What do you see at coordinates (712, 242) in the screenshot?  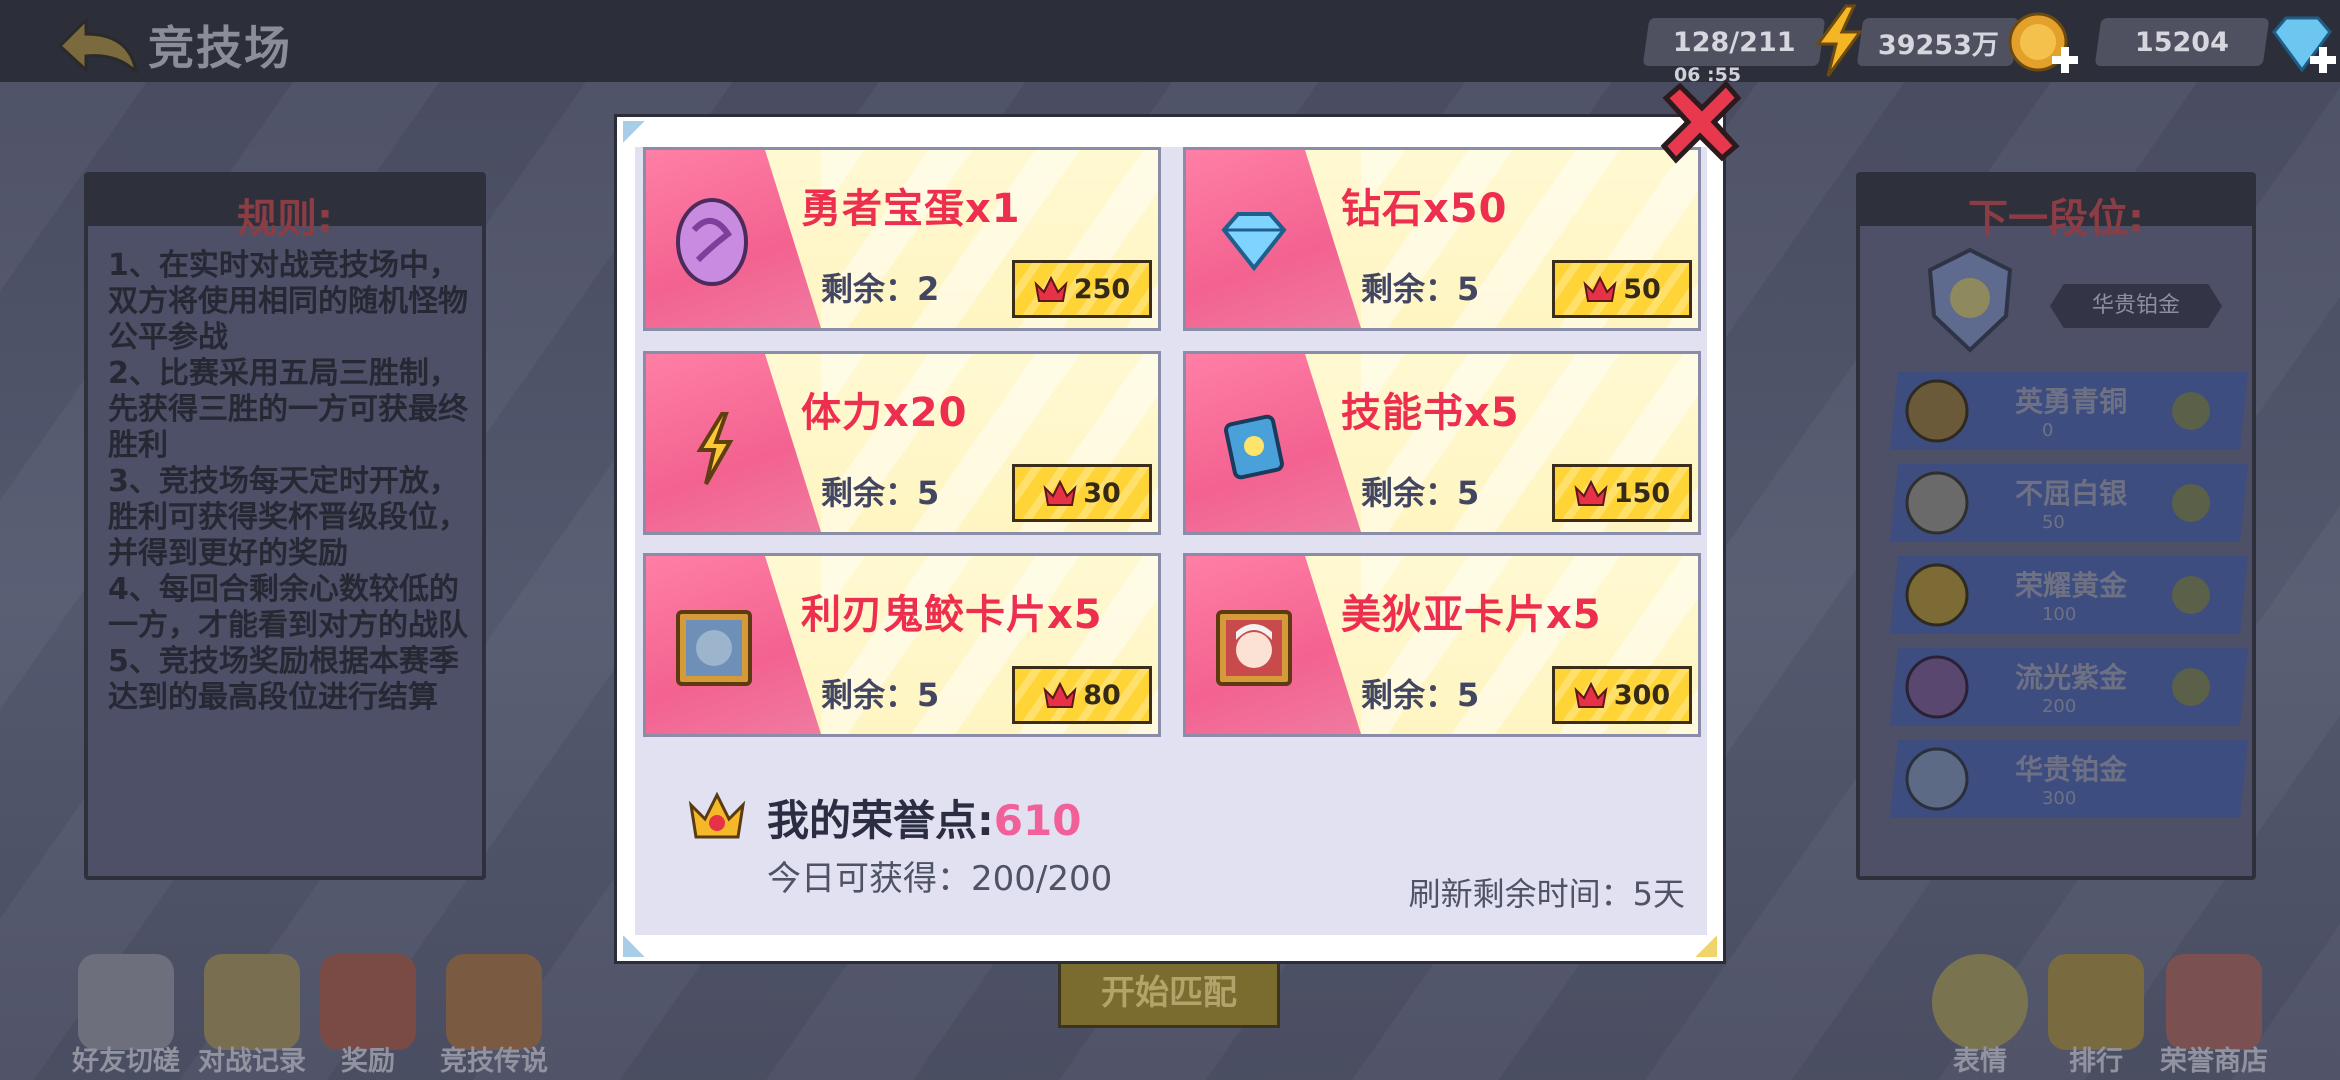 I see `egg-icon` at bounding box center [712, 242].